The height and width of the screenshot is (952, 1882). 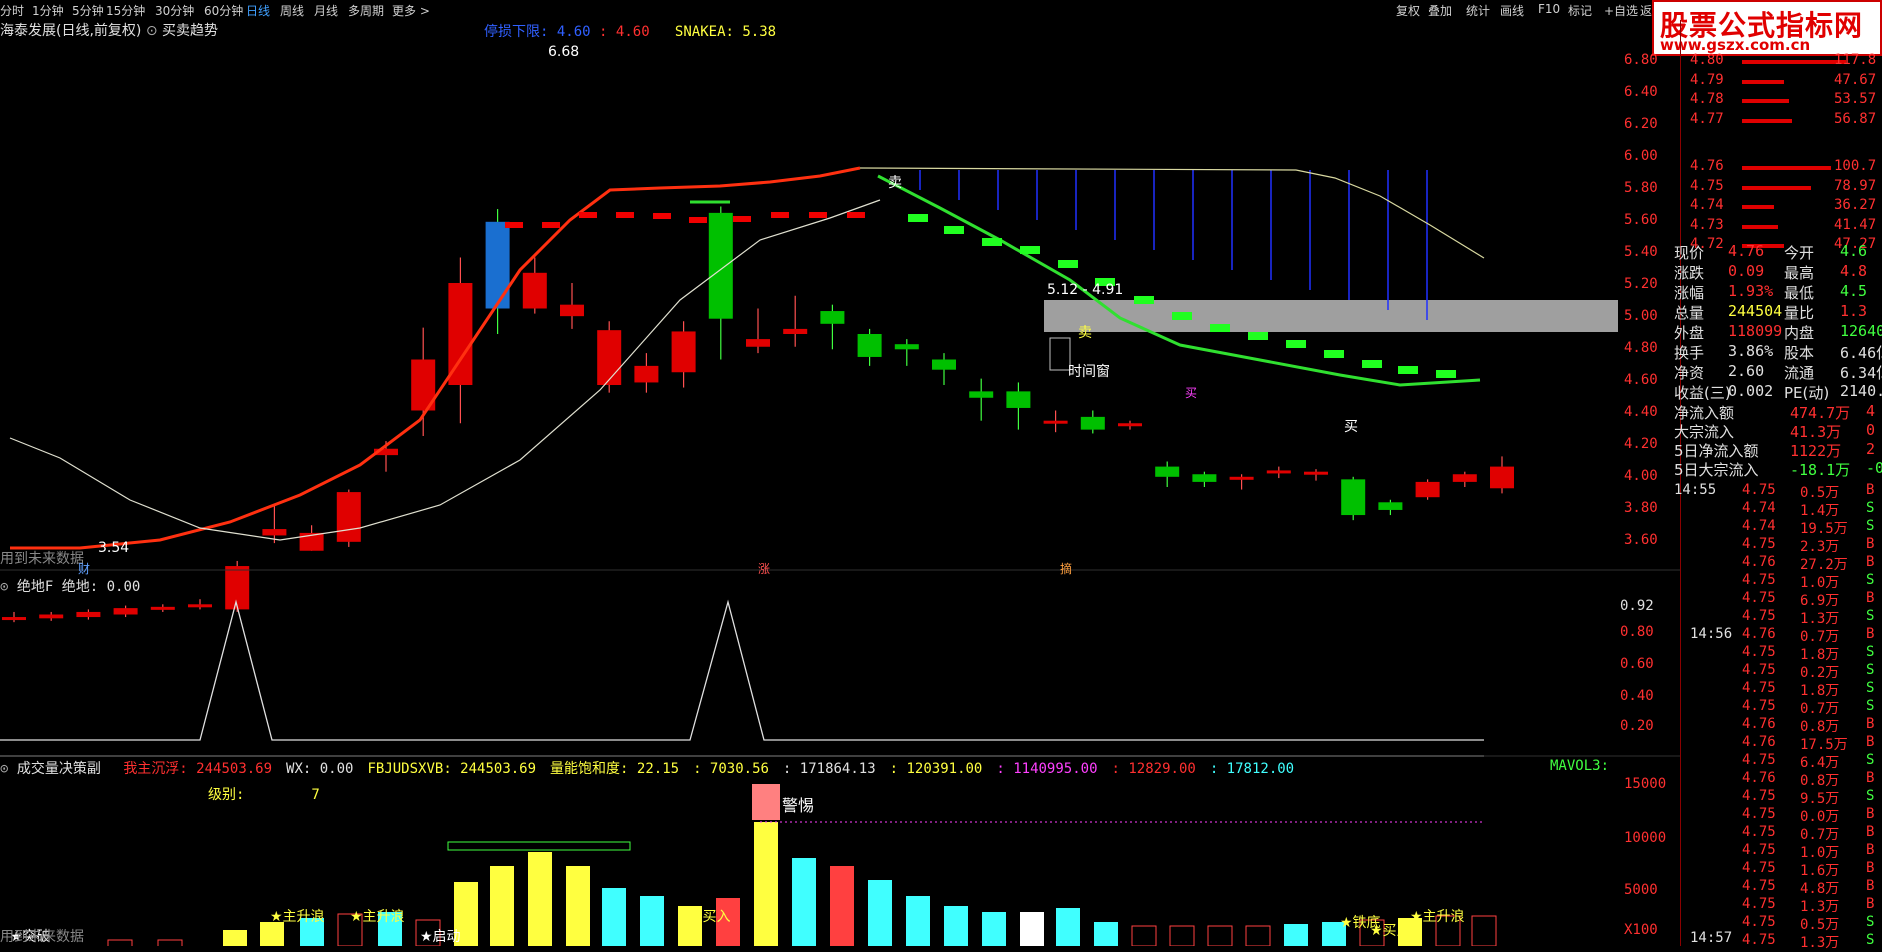 I want to click on flow-value: 1122万, so click(x=1816, y=451).